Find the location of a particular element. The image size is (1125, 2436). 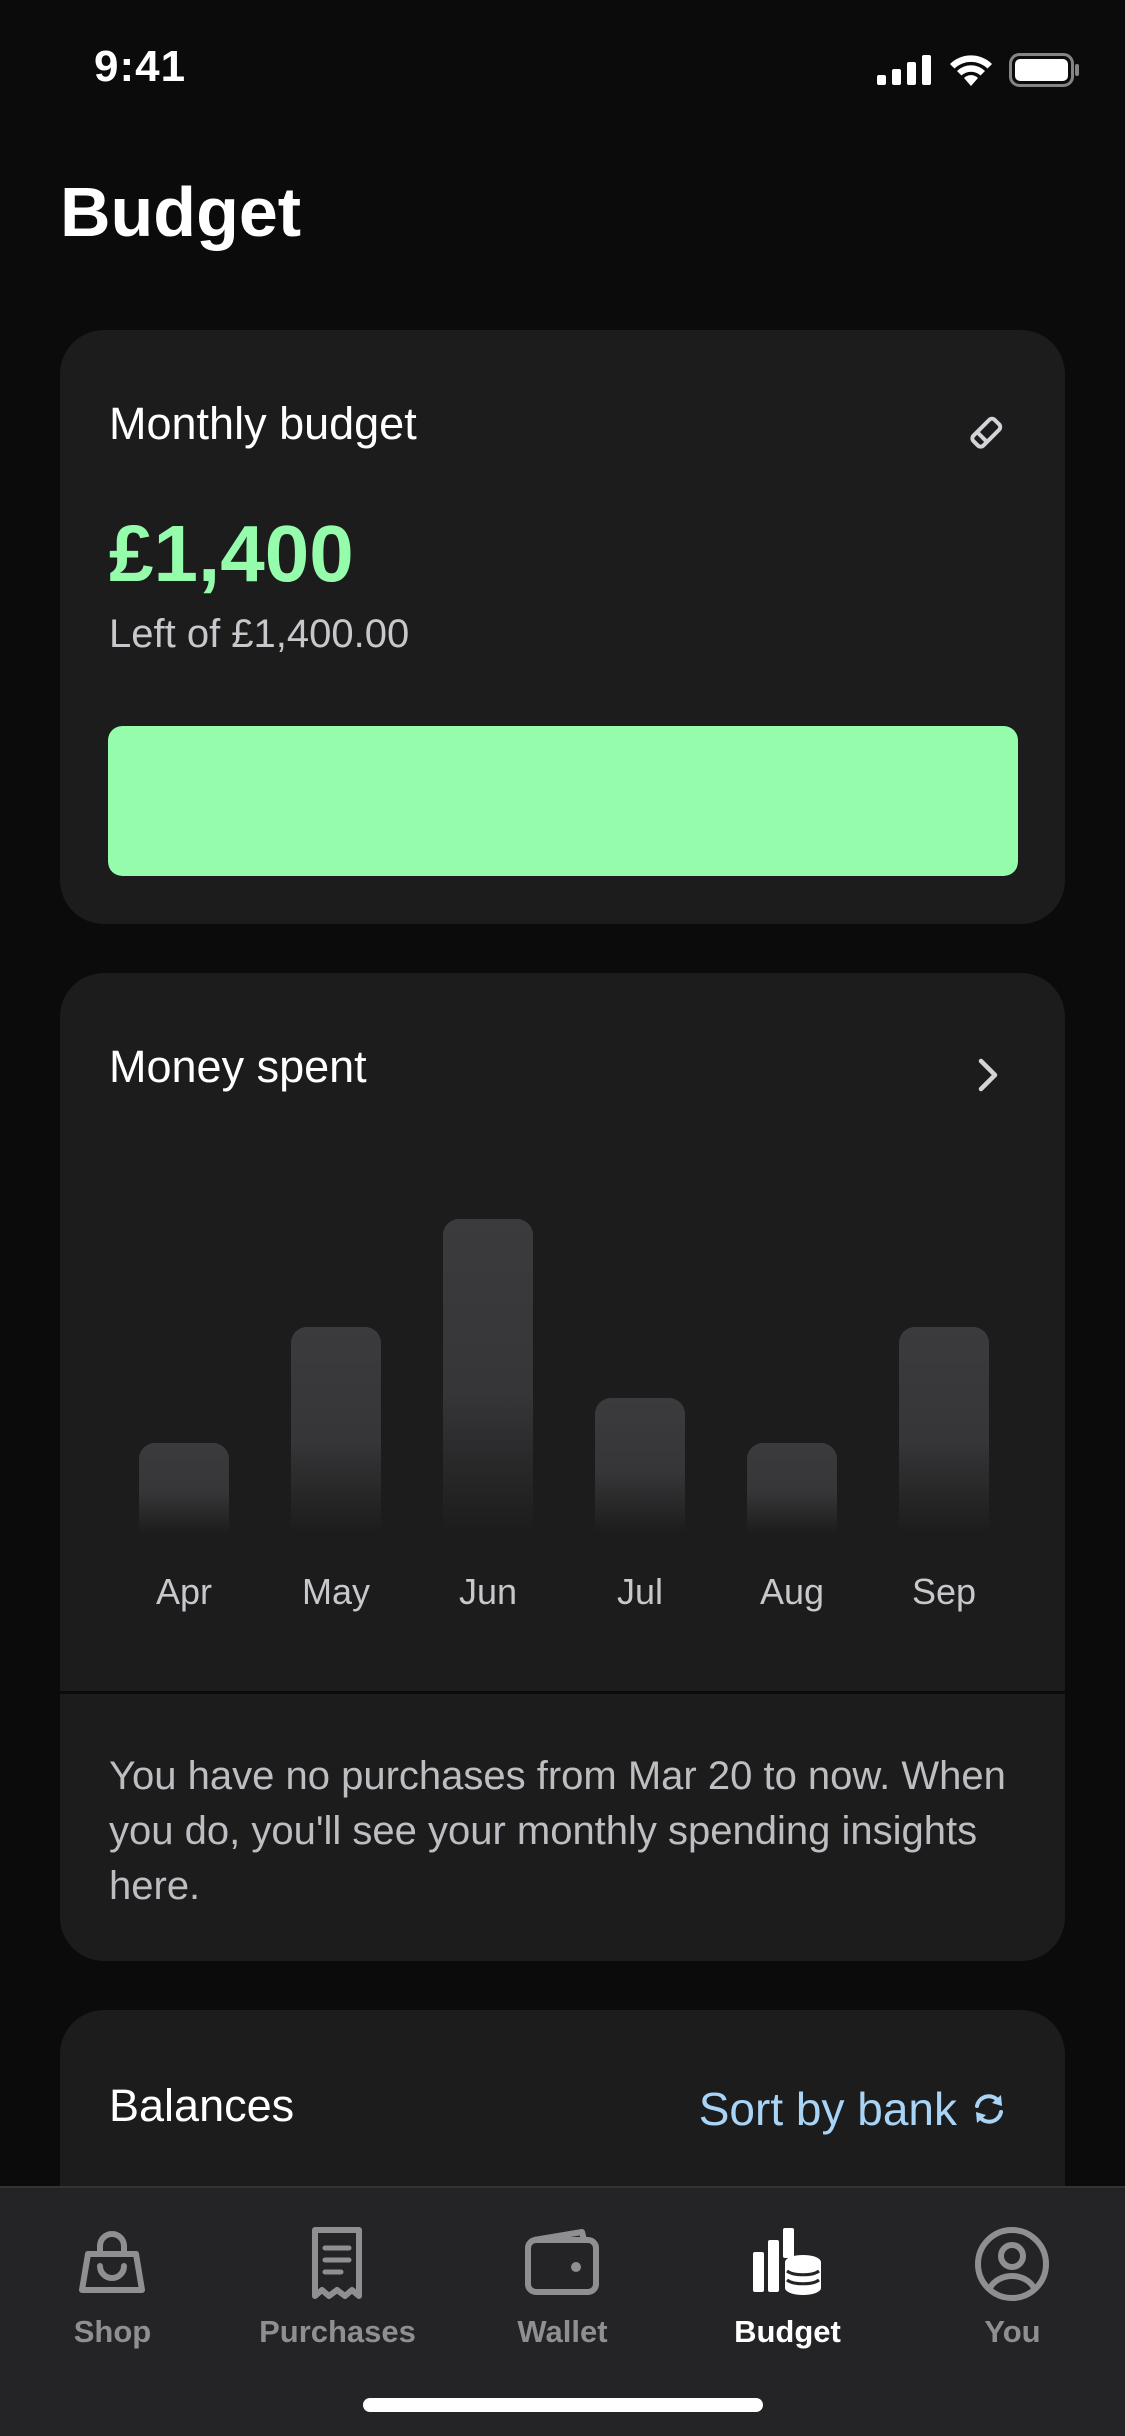

wifi-icon is located at coordinates (971, 70).